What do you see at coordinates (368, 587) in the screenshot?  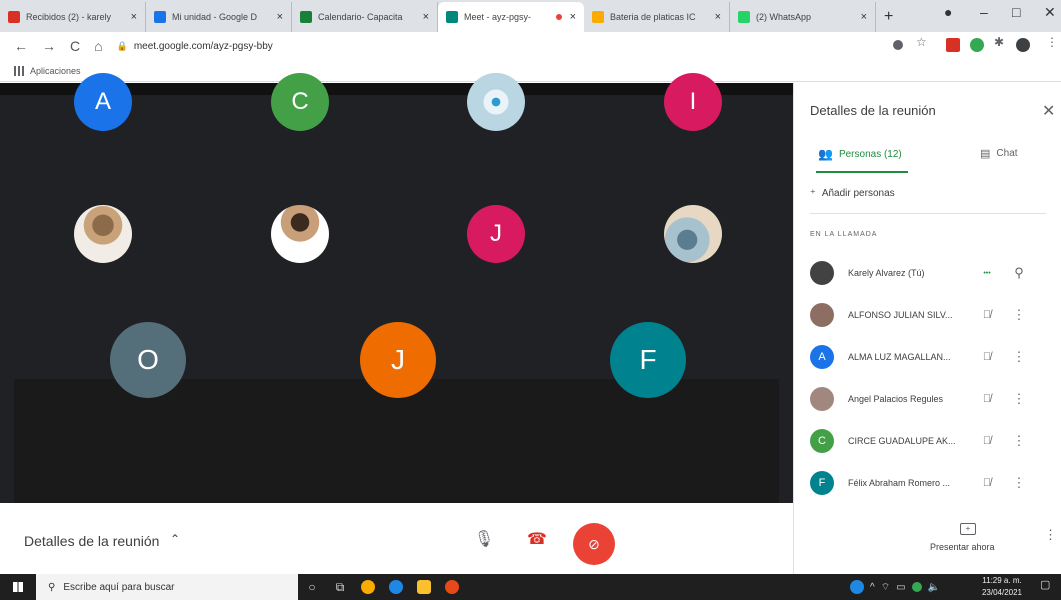 I see `chrome-taskbar-icon` at bounding box center [368, 587].